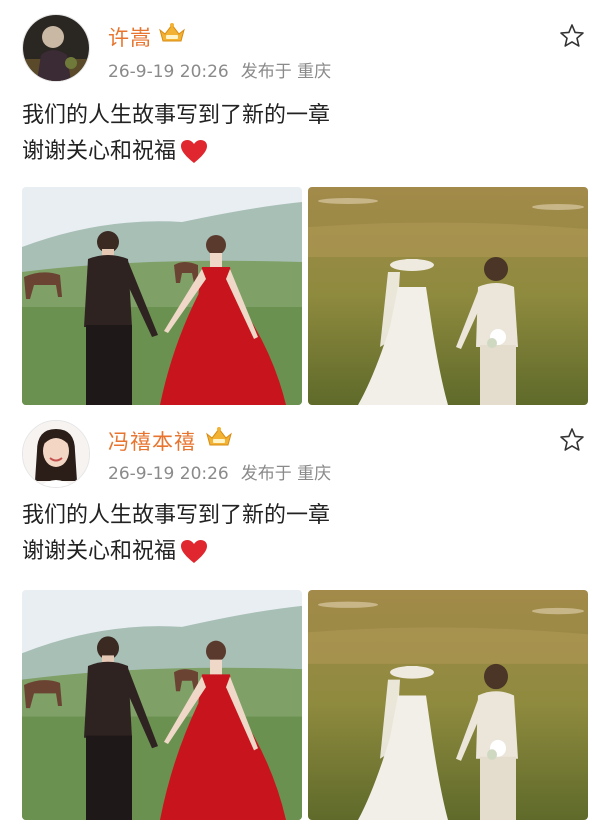 The width and height of the screenshot is (608, 820). Describe the element at coordinates (152, 441) in the screenshot. I see `username: 冯禧本禧` at that location.